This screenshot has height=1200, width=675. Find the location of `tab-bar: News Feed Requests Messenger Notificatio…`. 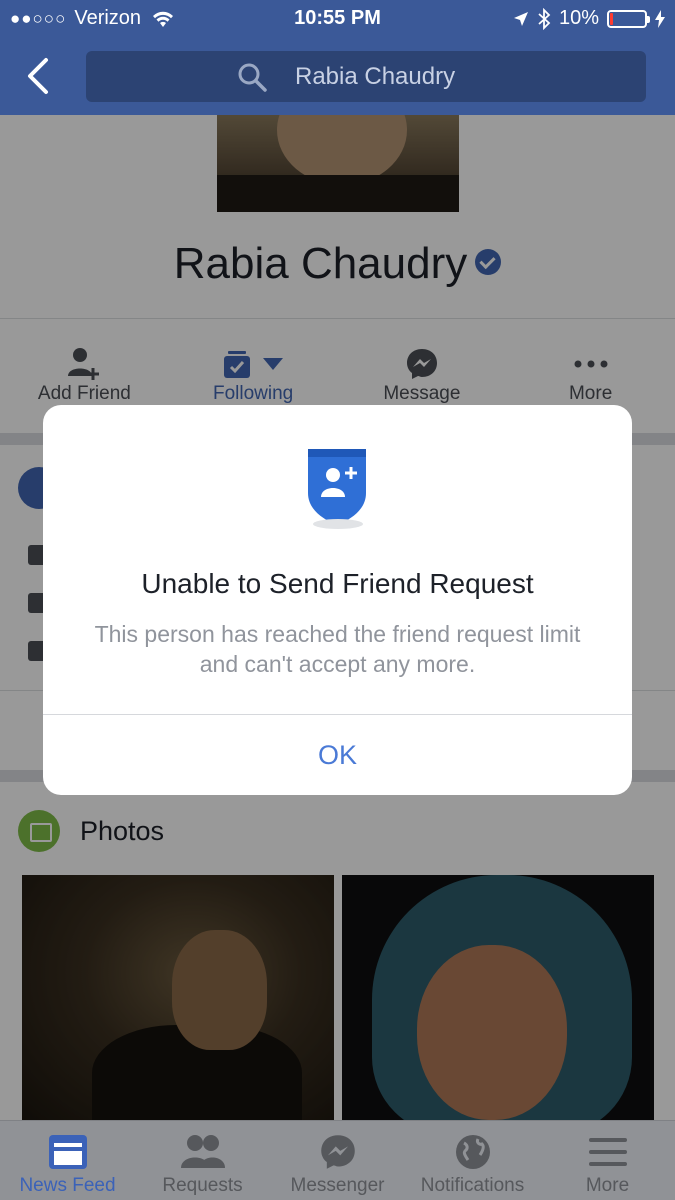

tab-bar: News Feed Requests Messenger Notificatio… is located at coordinates (337, 1160).